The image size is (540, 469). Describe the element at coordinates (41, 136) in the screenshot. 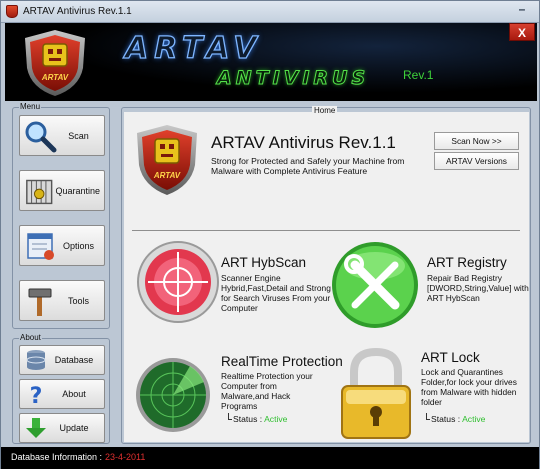

I see `magnifier-icon` at that location.